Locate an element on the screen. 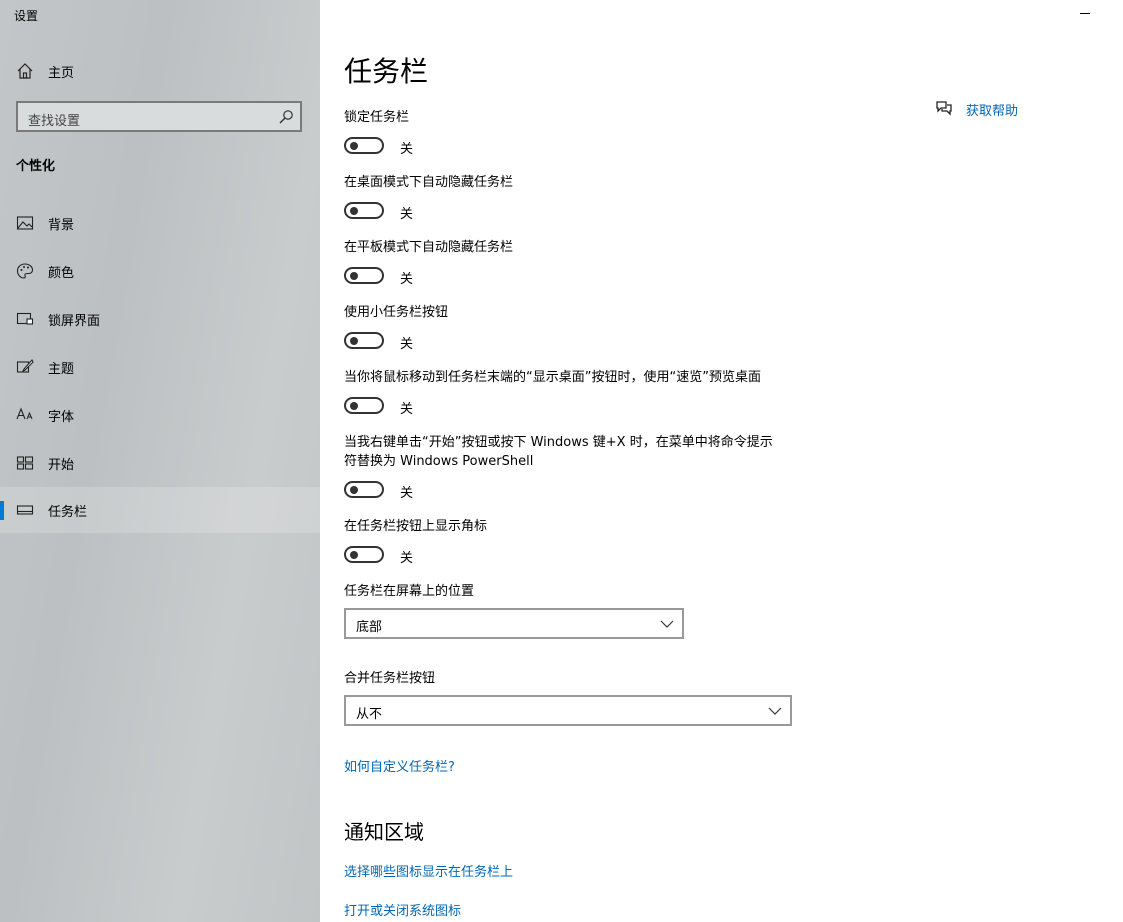  combine-buttons-value: 从不 is located at coordinates (369, 714).